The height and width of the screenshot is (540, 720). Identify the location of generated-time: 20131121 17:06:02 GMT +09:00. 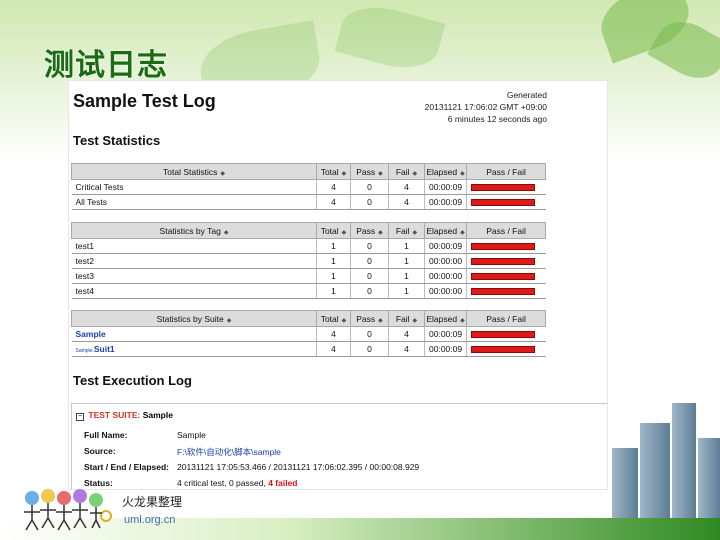
(485, 107).